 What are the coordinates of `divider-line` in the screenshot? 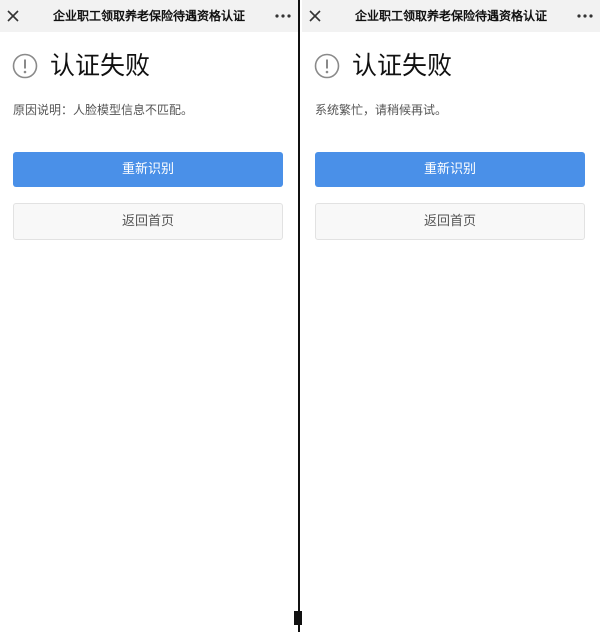 It's located at (299, 316).